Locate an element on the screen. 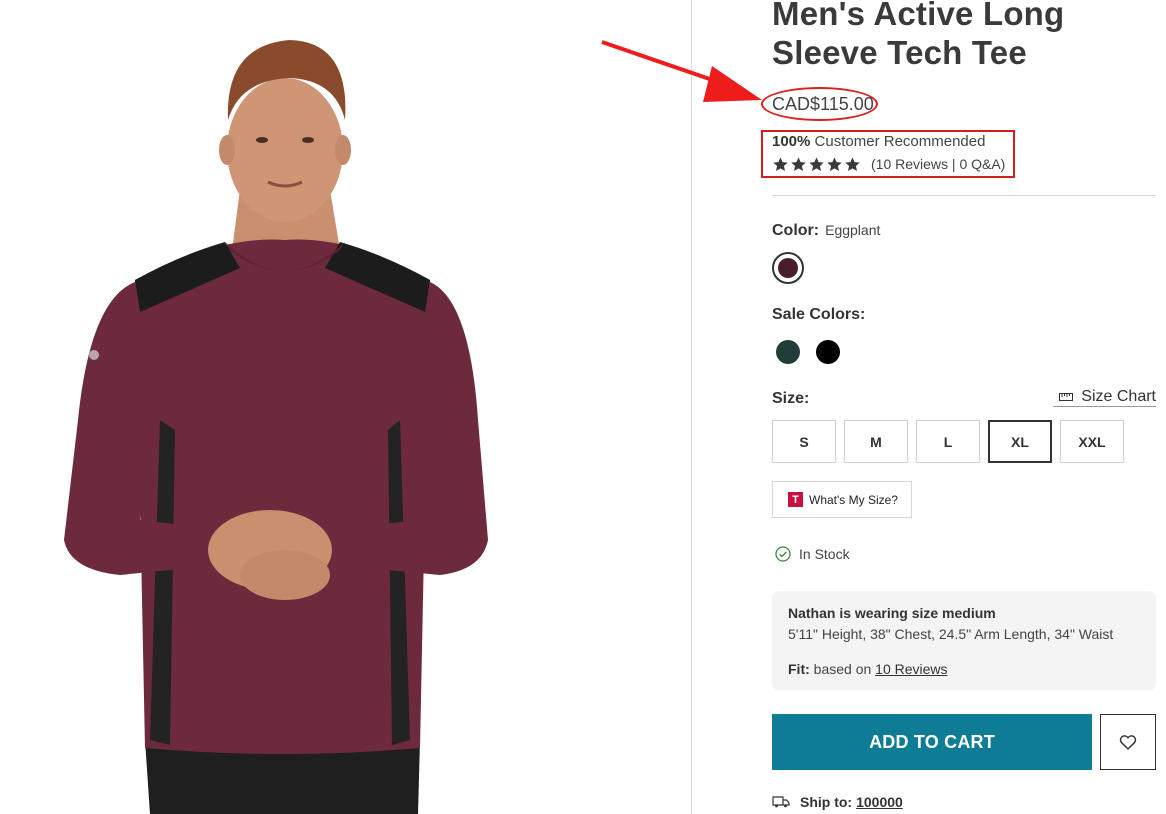 The height and width of the screenshot is (814, 1166). reviews-link: (10 Reviews | 0 Q&A) is located at coordinates (938, 164).